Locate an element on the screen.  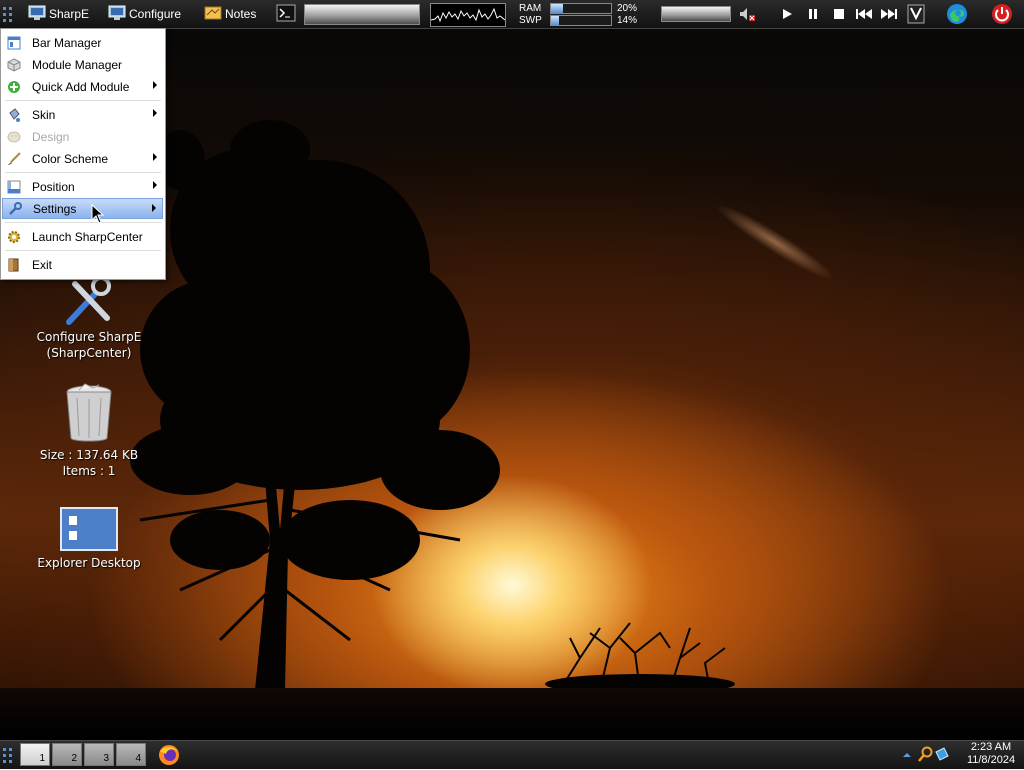
previous-icon is located at coordinates (864, 14).